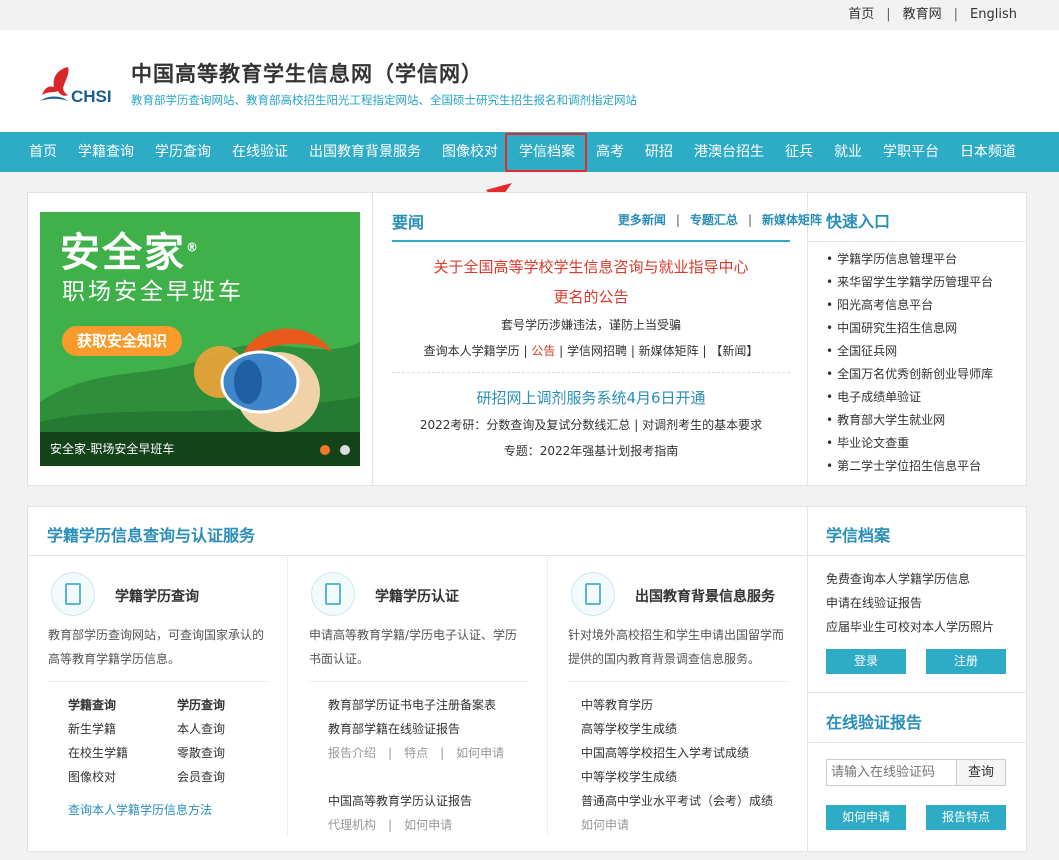 The width and height of the screenshot is (1059, 860). I want to click on quick-item: 第二学士学位招生信息平台, so click(903, 465).